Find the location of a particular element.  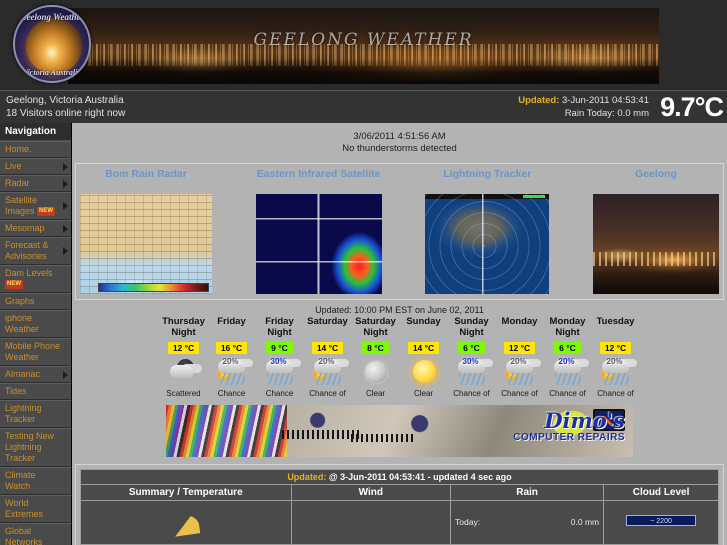

sidebar-item-label: iphone Weather is located at coordinates (22, 323).